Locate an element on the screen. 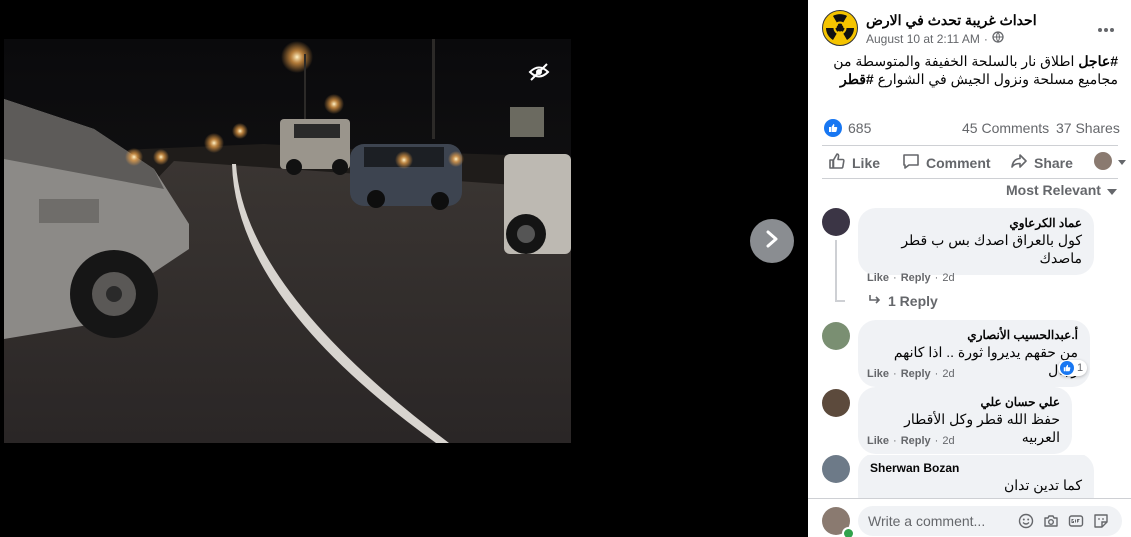 The image size is (1131, 537). comment-sort-selector: Most Relevant is located at coordinates (1061, 190).